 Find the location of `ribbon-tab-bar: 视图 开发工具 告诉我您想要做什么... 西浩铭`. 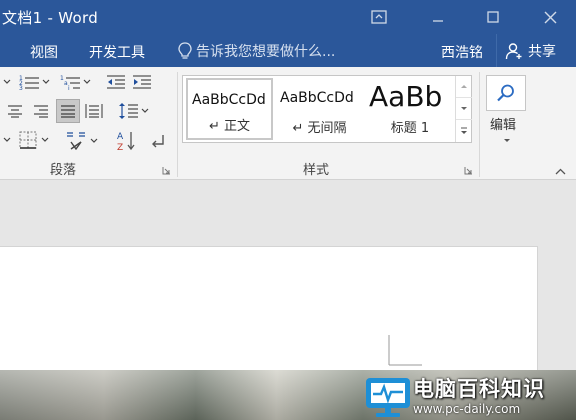

ribbon-tab-bar: 视图 开发工具 告诉我您想要做什么... 西浩铭 is located at coordinates (288, 50).